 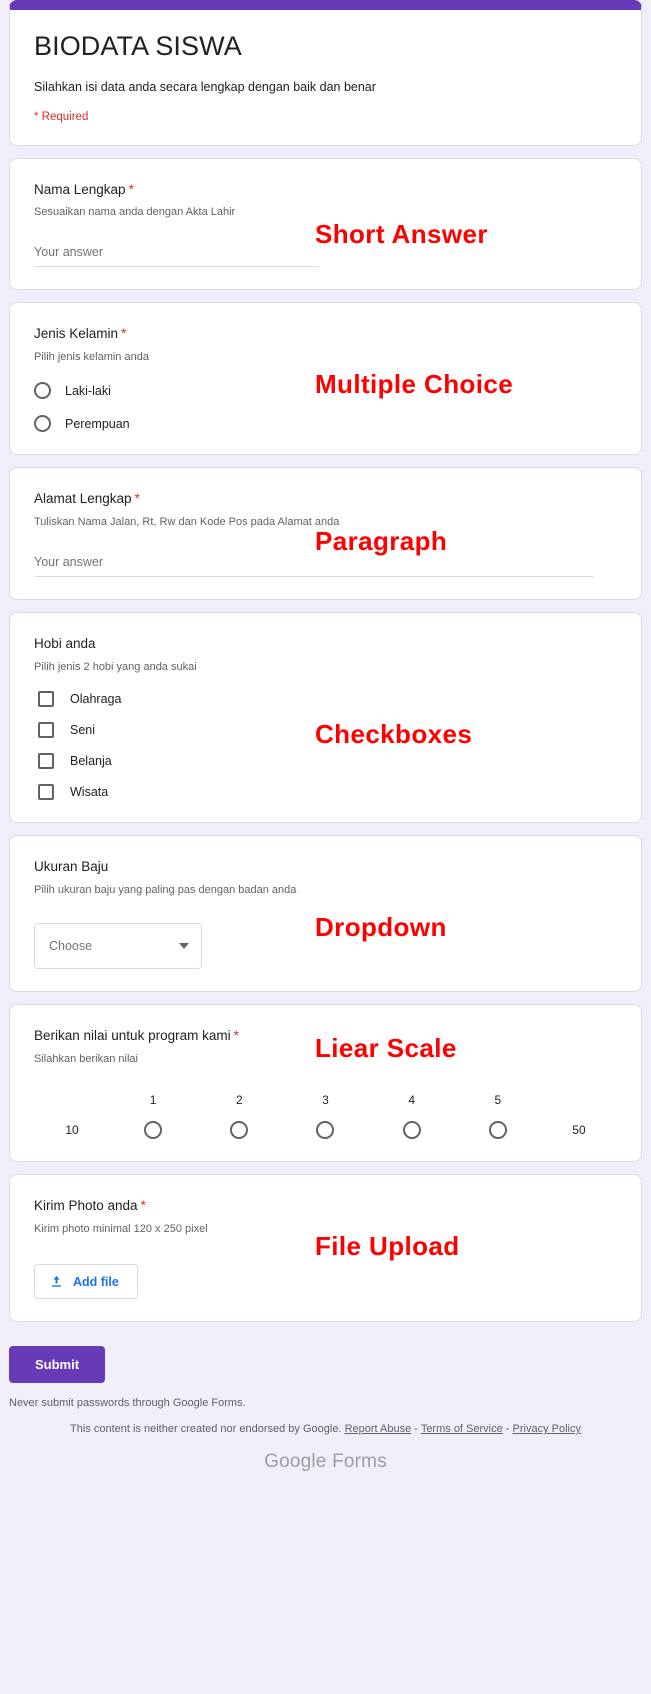 I want to click on checkbox-option-belanja: Belanja, so click(x=325, y=760).